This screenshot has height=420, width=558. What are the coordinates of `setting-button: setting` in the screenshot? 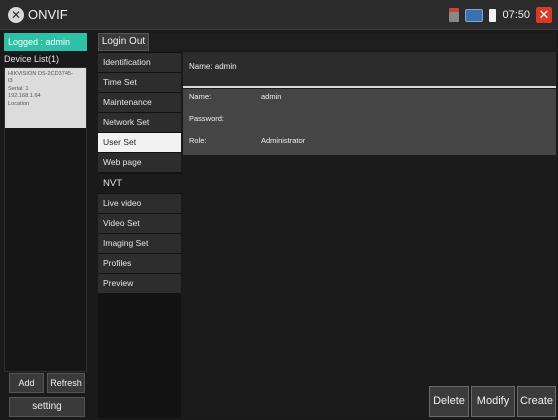 It's located at (47, 407).